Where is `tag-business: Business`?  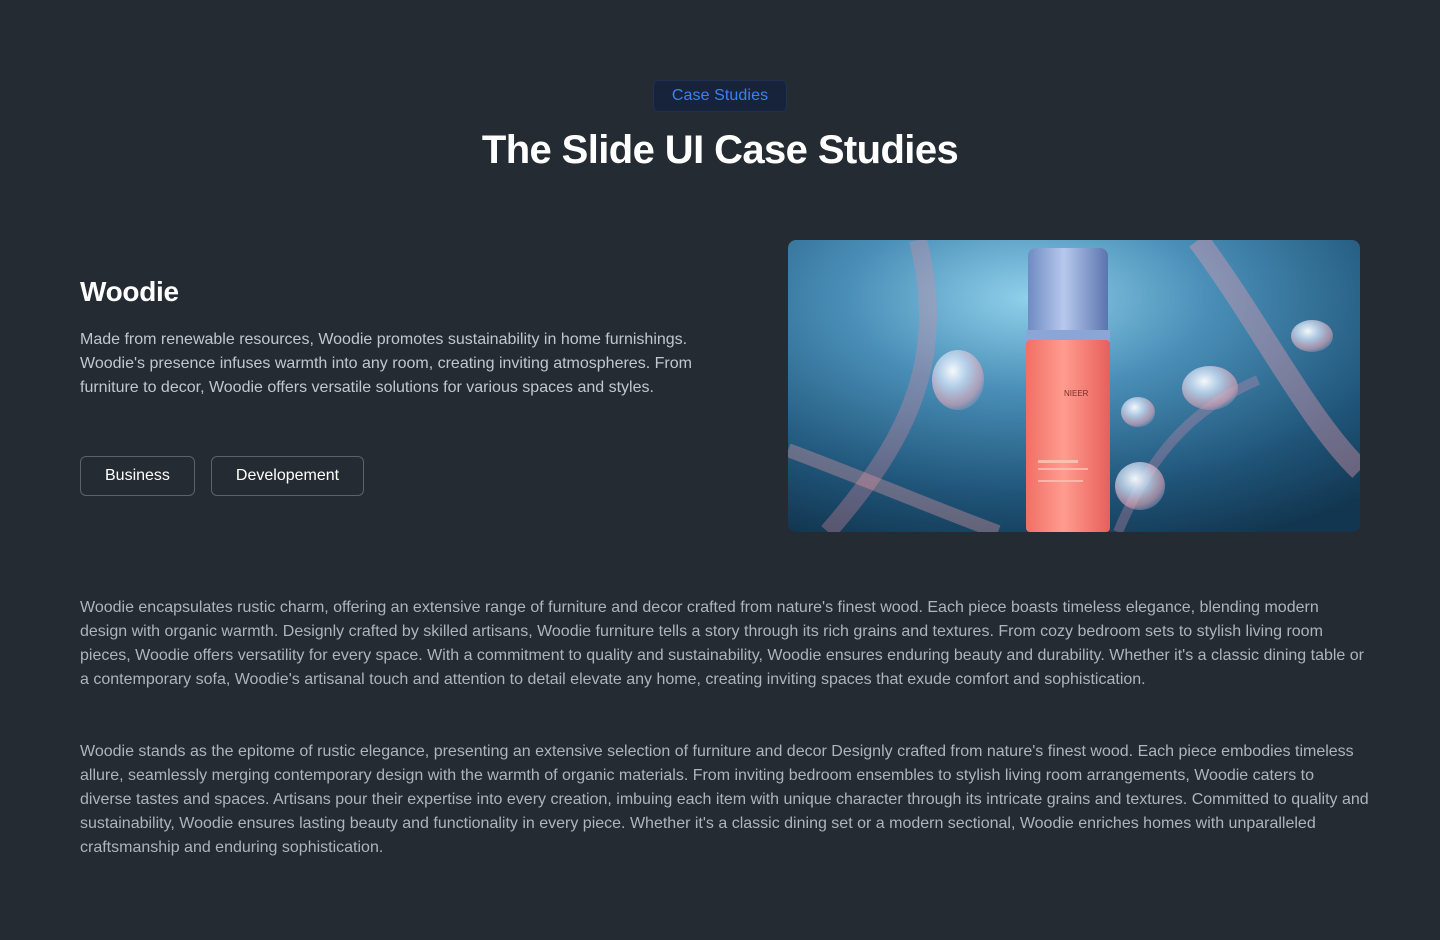 tag-business: Business is located at coordinates (137, 476).